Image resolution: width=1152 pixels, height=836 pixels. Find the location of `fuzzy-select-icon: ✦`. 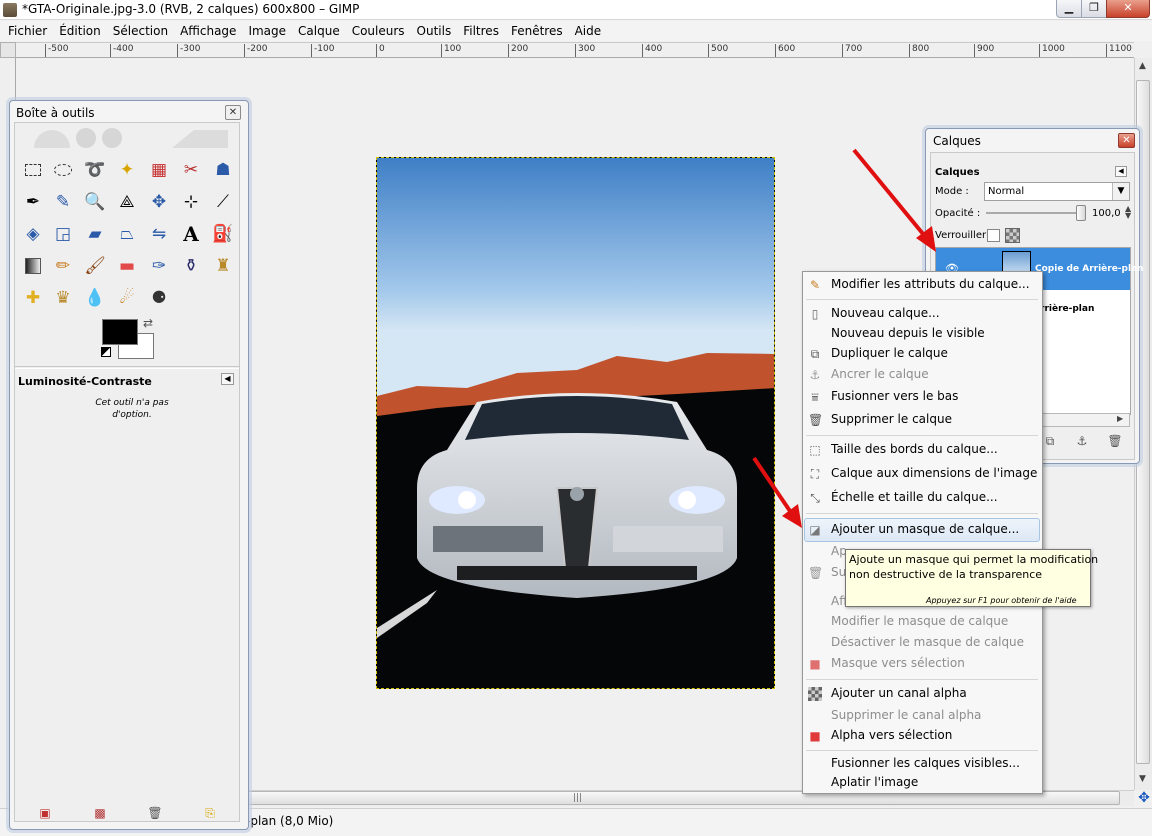

fuzzy-select-icon: ✦ is located at coordinates (127, 170).